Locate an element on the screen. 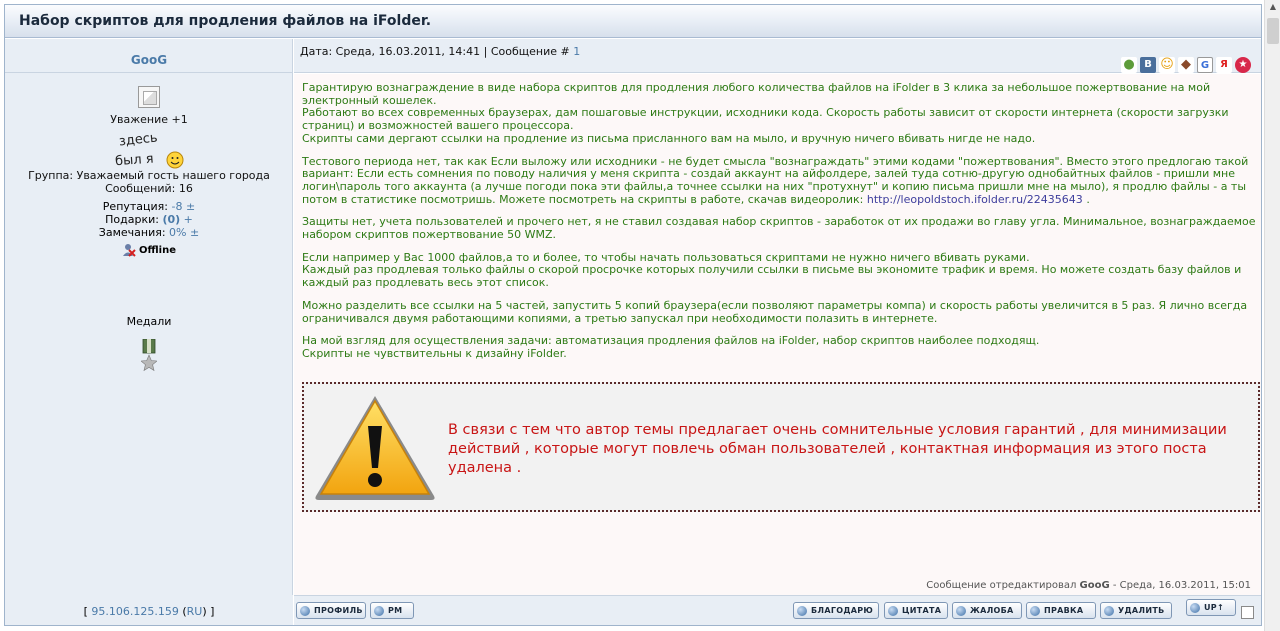 This screenshot has height=631, width=1280. delete-button: УДАЛИТЬ is located at coordinates (1136, 610).